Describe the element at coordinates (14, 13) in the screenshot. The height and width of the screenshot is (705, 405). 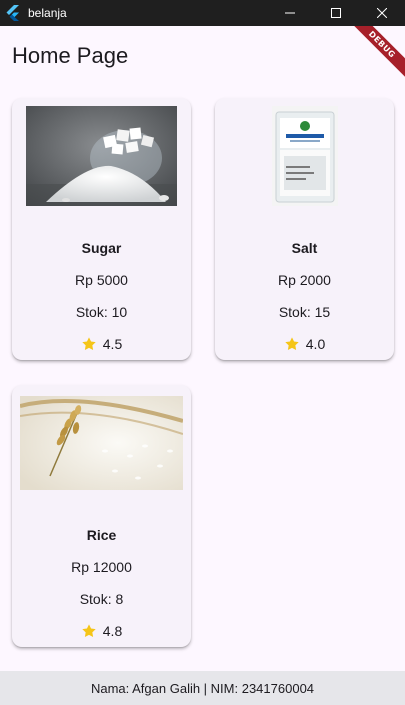
I see `flutter-logo-icon` at that location.